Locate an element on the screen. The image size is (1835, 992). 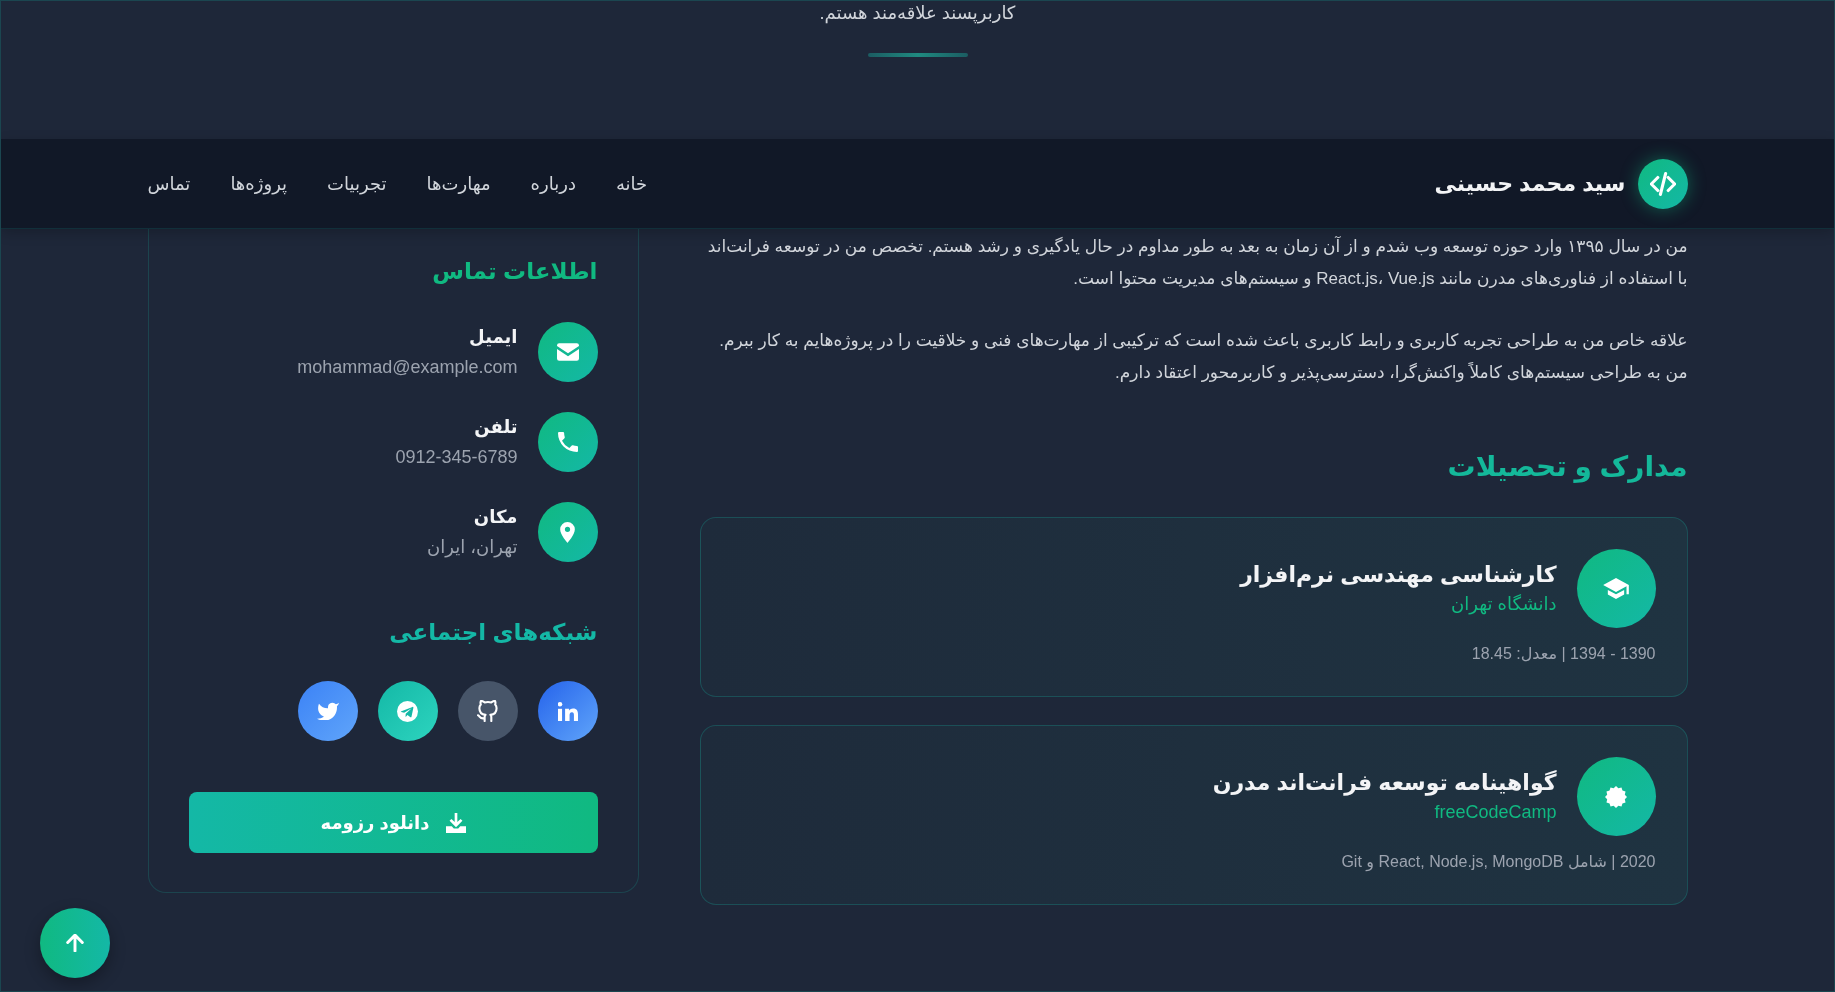
about-paragraph: من در سال ۱۳۹۵ وارد حوزه توسعه وب شدم و از آن زمان به بعد به طور مداوم در حال یادگیری و رشد هستم. تخصص من در توسعه فرانت‌اند با استفاده از فناوری‌های مدرن مانند React.js، Vue.js و سیستم‌های مدیریت محتوا است. is located at coordinates (1197, 262).